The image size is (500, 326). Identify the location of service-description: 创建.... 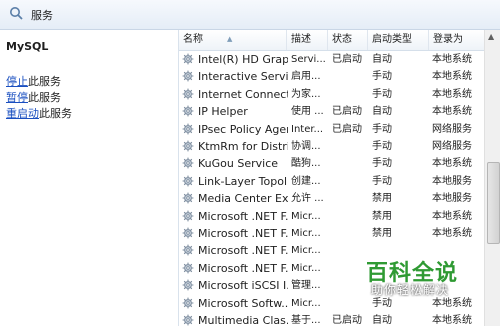
(306, 181).